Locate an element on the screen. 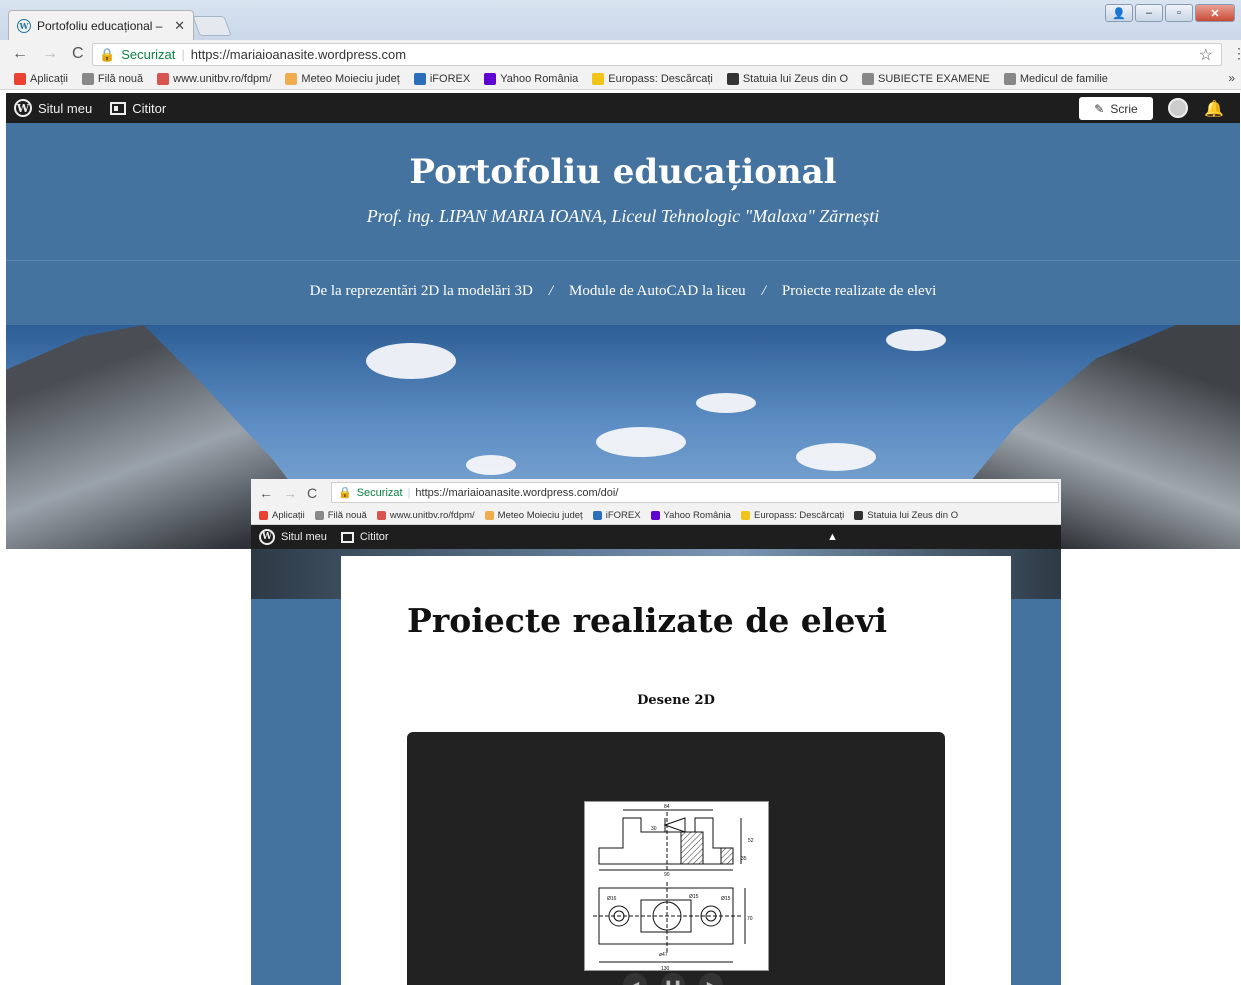 This screenshot has width=1241, height=985. window-controls: 👤 – ▫ ✕ is located at coordinates (1170, 13).